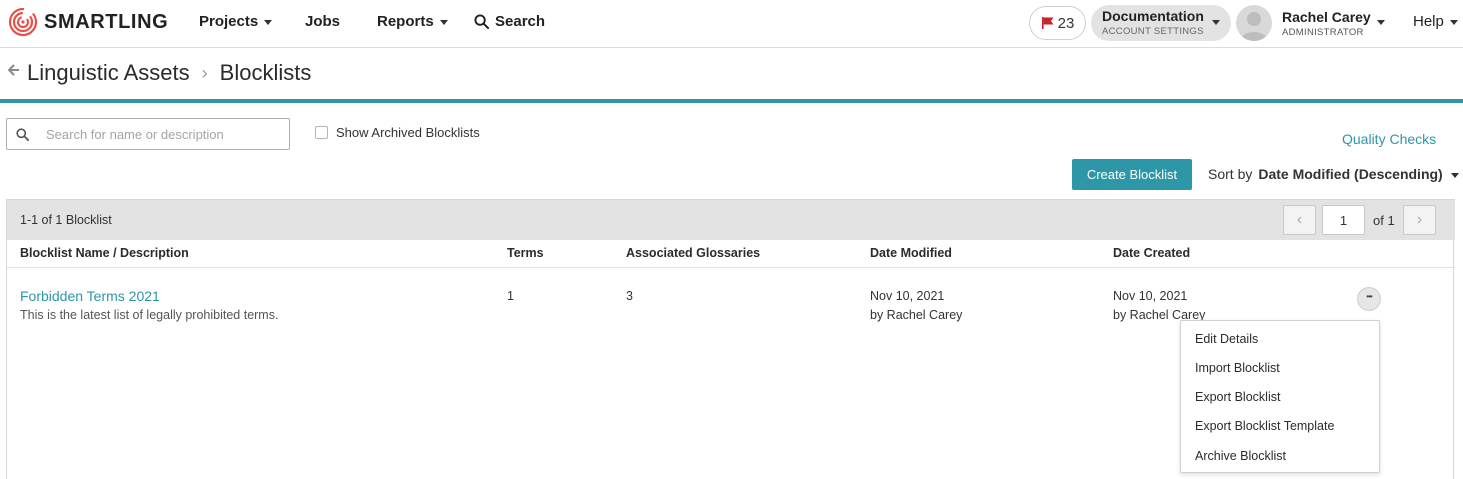 This screenshot has width=1463, height=479. Describe the element at coordinates (1153, 31) in the screenshot. I see `account-settings-label: ACCOUNT SETTINGS` at that location.